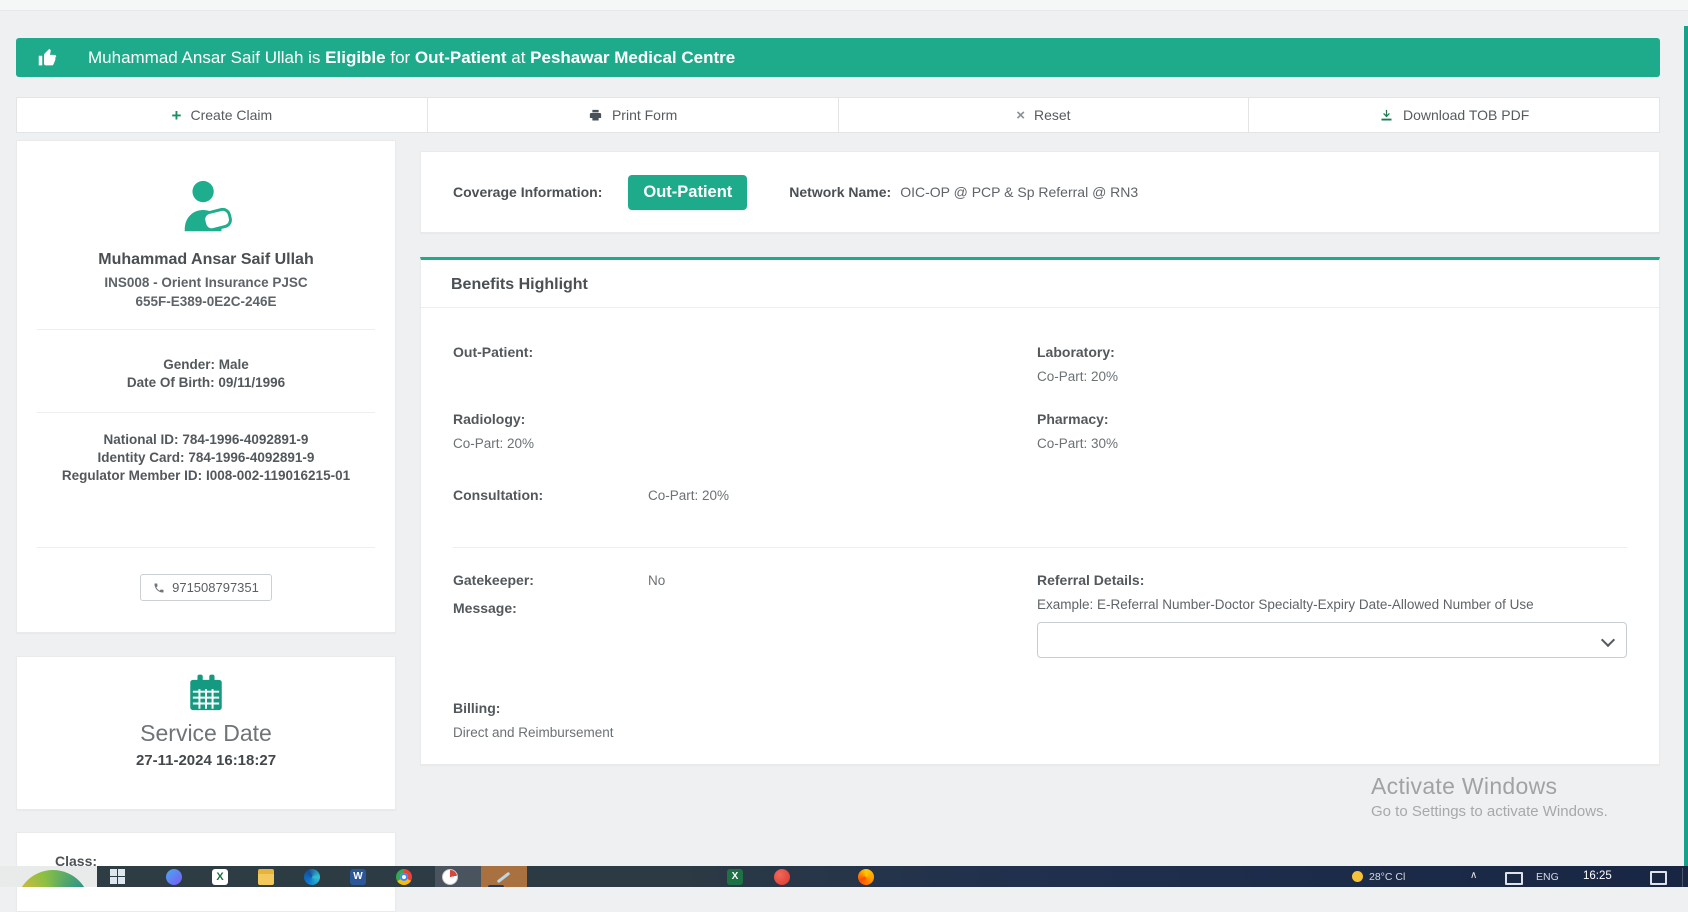 Image resolution: width=1688 pixels, height=912 pixels. Describe the element at coordinates (206, 301) in the screenshot. I see `member-card-code: 655F-E389-0E2C-246E` at that location.